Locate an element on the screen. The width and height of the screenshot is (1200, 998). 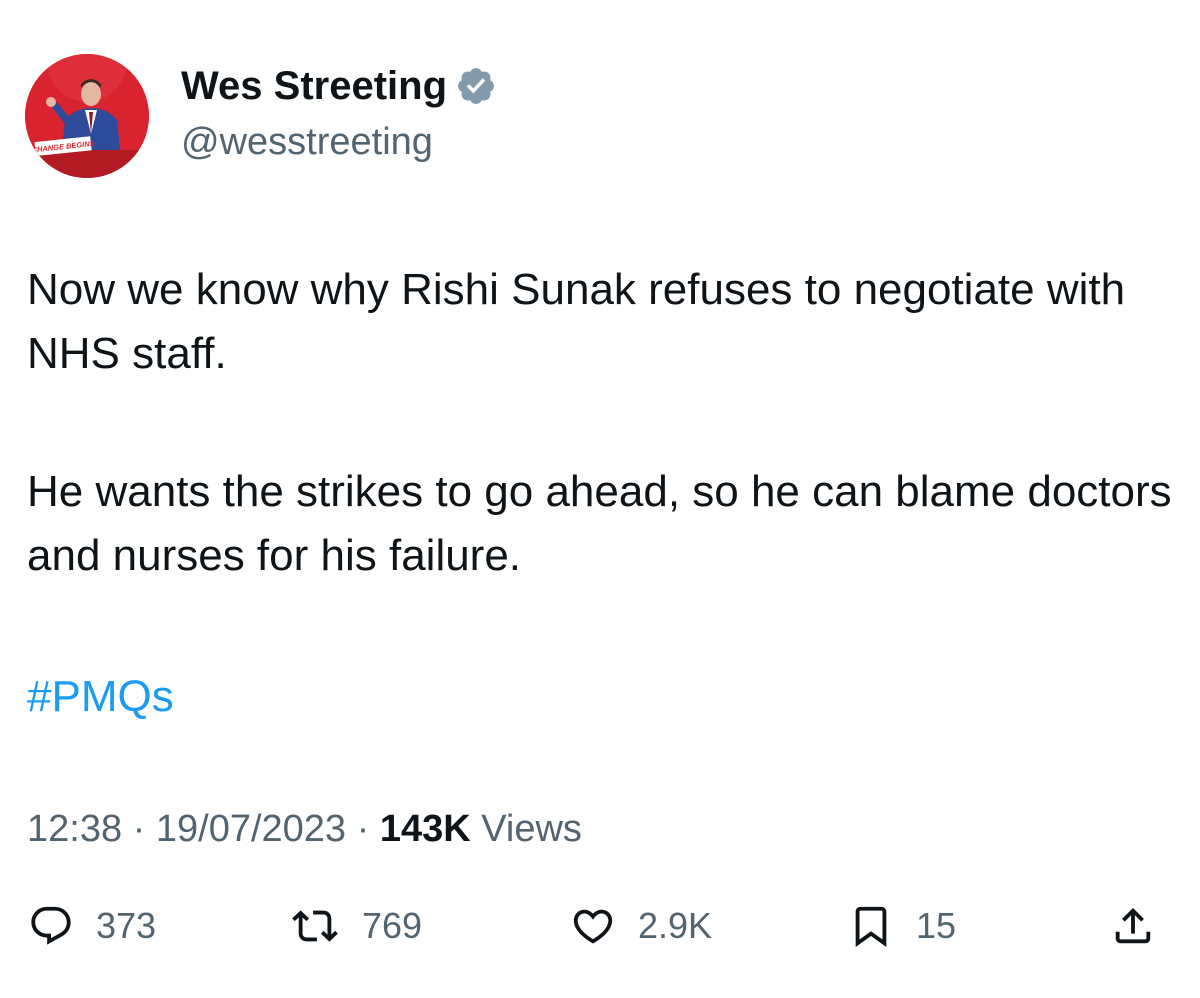
reply-icon is located at coordinates (51, 925).